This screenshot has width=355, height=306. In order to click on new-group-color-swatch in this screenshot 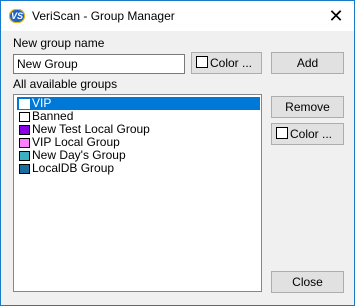, I will do `click(202, 62)`.